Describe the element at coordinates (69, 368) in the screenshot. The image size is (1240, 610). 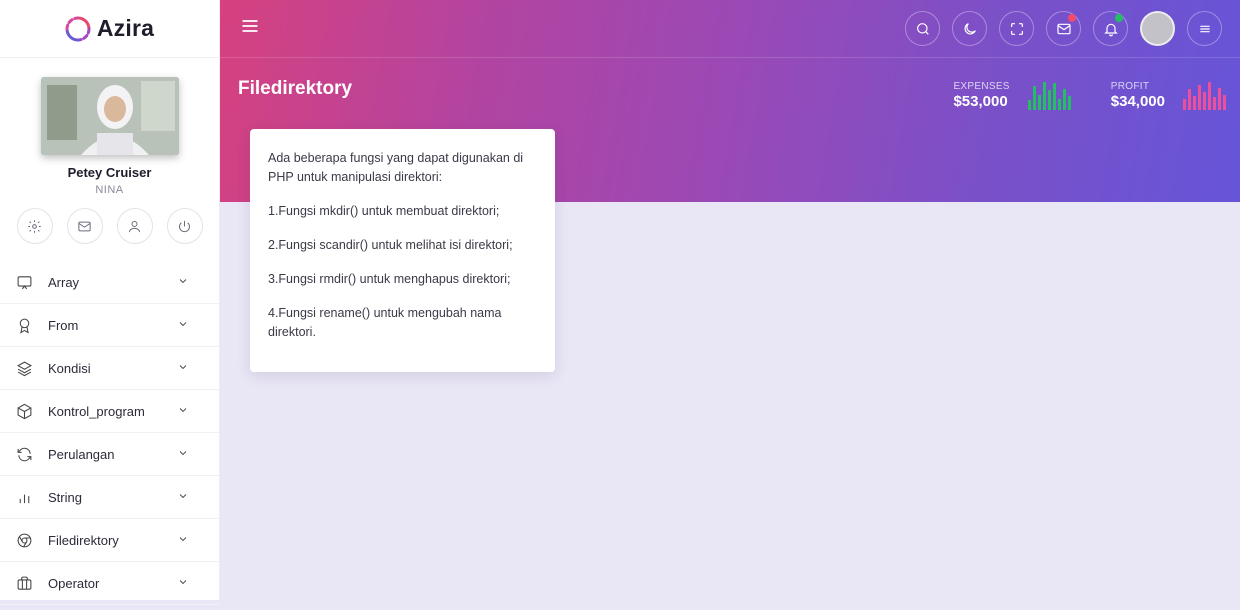
I see `sidebar-item-label: Kondisi` at that location.